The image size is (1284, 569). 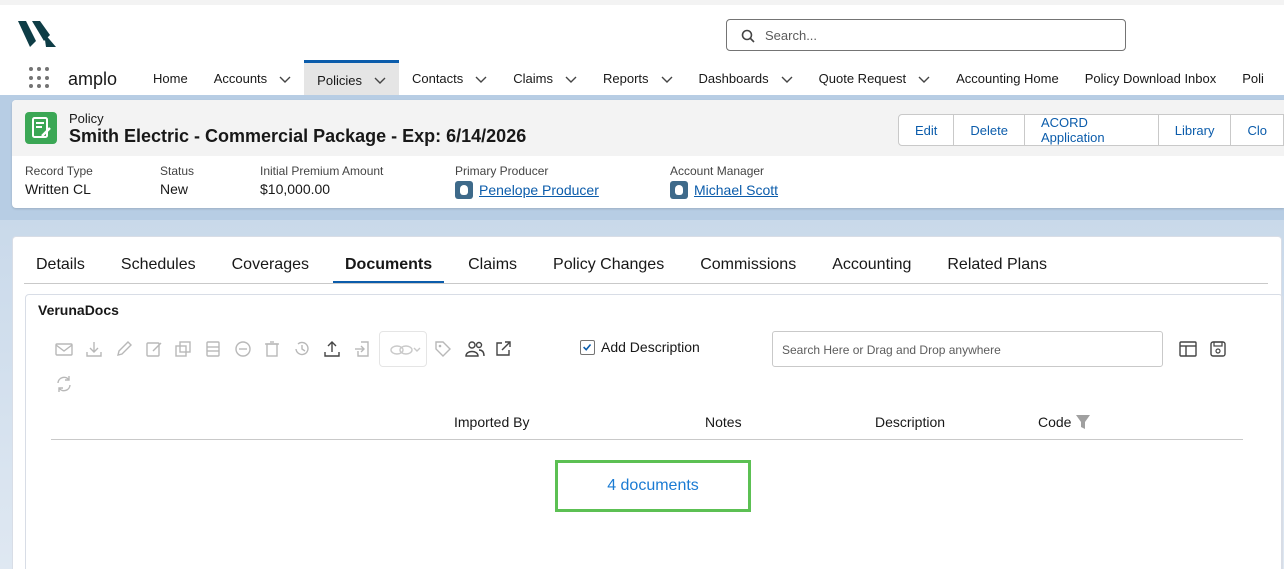 What do you see at coordinates (926, 130) in the screenshot?
I see `edit-button: Edit` at bounding box center [926, 130].